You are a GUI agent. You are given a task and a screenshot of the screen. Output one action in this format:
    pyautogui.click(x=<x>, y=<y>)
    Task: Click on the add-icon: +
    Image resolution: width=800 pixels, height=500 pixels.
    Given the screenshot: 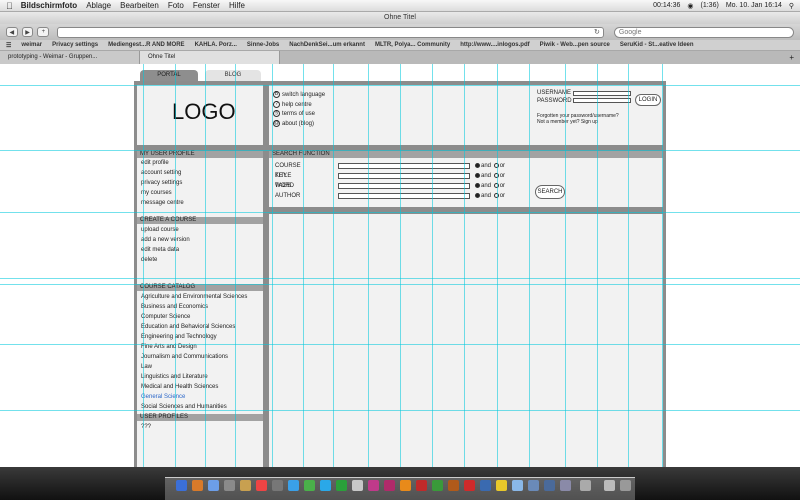 What is the action you would take?
    pyautogui.click(x=43, y=32)
    